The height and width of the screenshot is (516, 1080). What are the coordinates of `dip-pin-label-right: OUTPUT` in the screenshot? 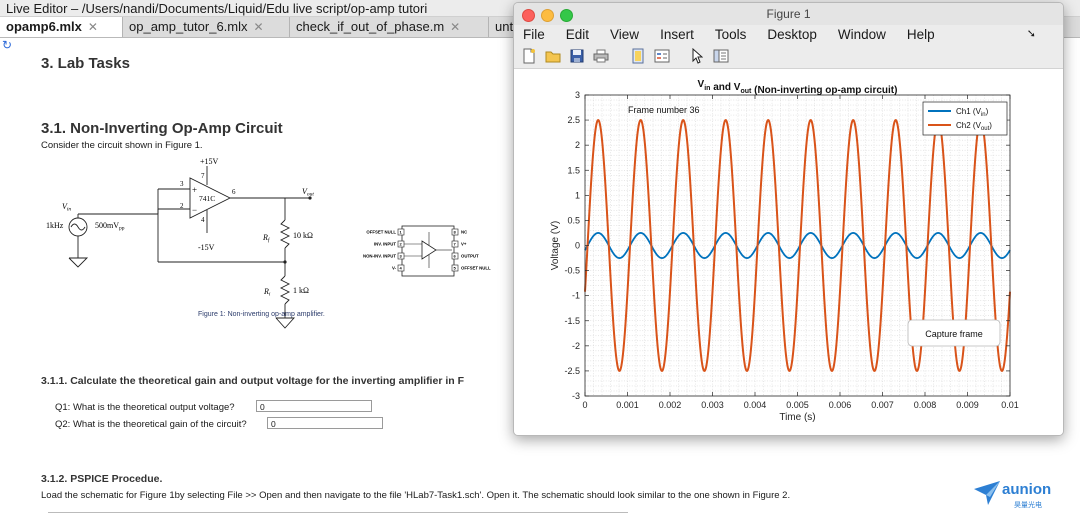 It's located at (470, 256).